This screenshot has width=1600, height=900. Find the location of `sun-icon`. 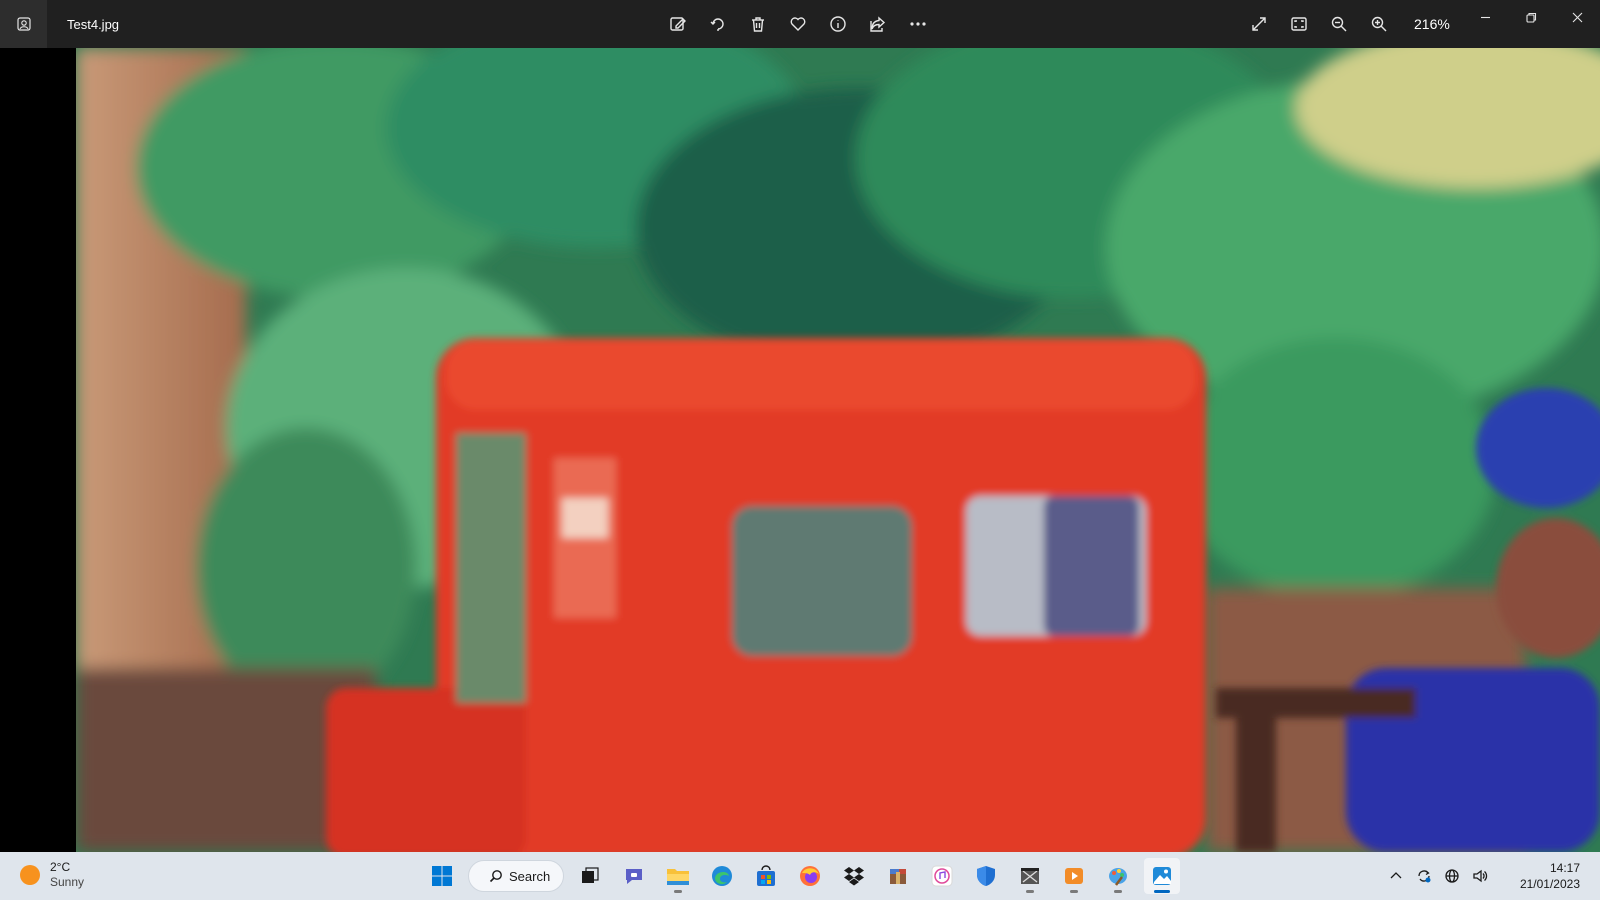

sun-icon is located at coordinates (30, 875).